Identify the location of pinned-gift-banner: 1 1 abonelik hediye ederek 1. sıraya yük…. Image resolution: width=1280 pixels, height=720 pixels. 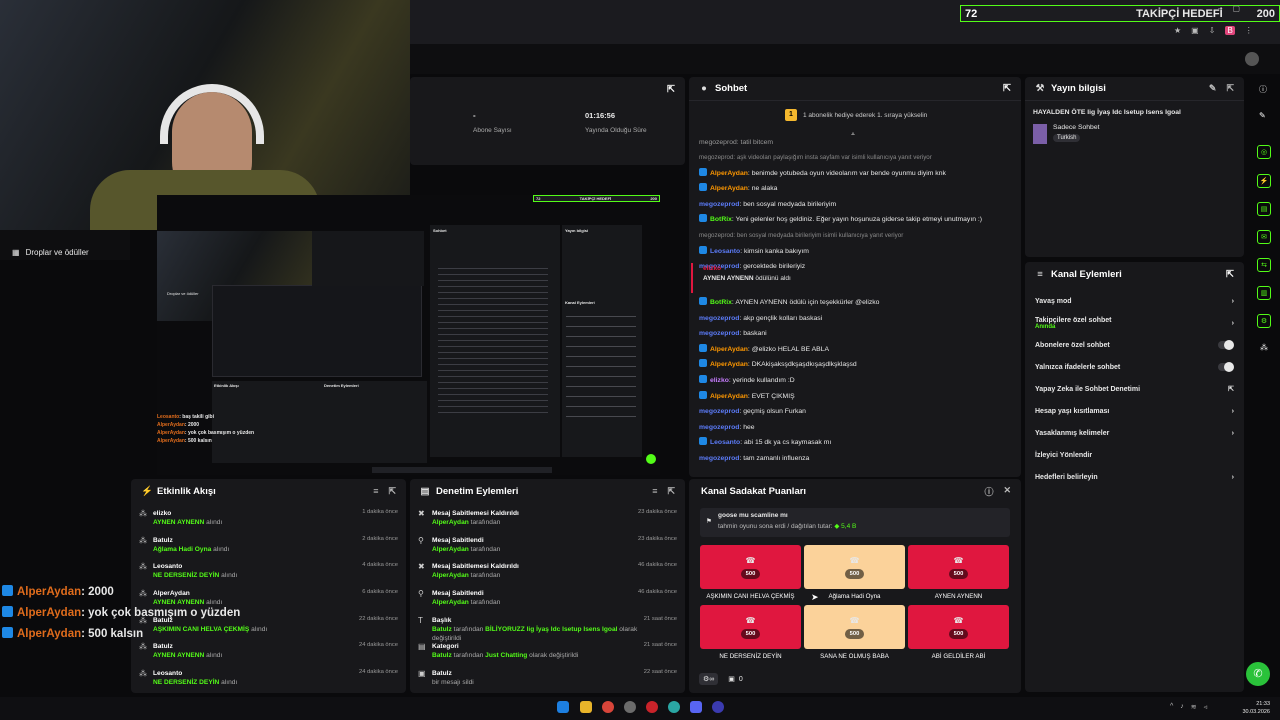
(856, 115).